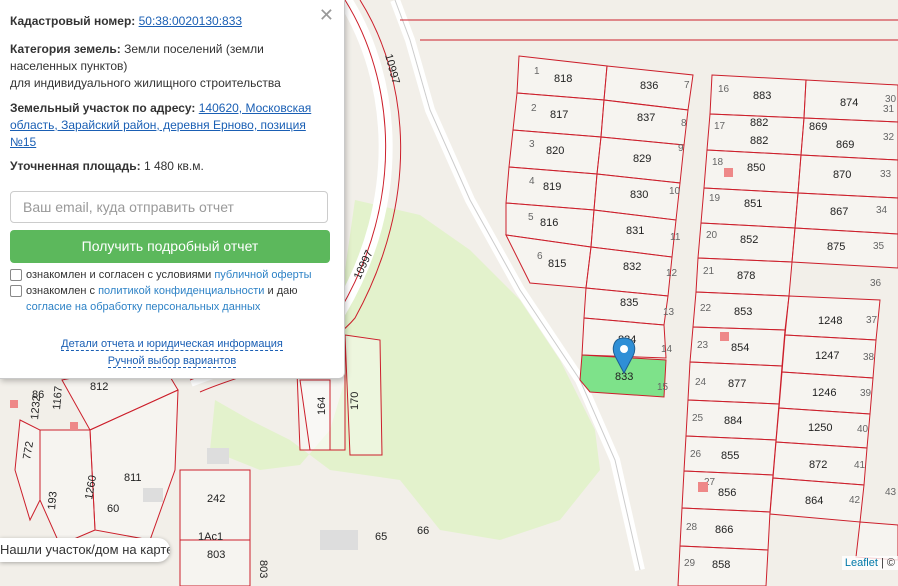 The image size is (898, 586). I want to click on svg-text: 31, so click(889, 109).